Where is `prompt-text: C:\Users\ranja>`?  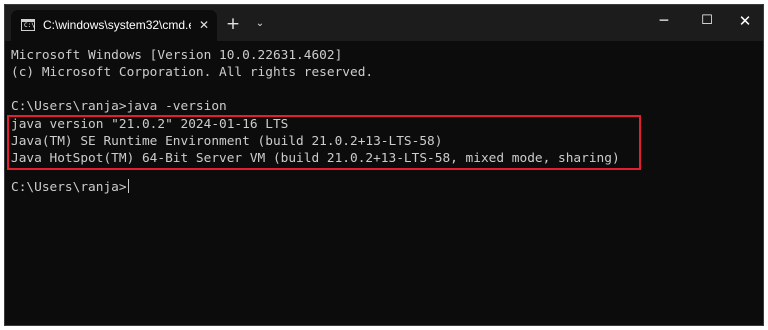 prompt-text: C:\Users\ranja> is located at coordinates (69, 187).